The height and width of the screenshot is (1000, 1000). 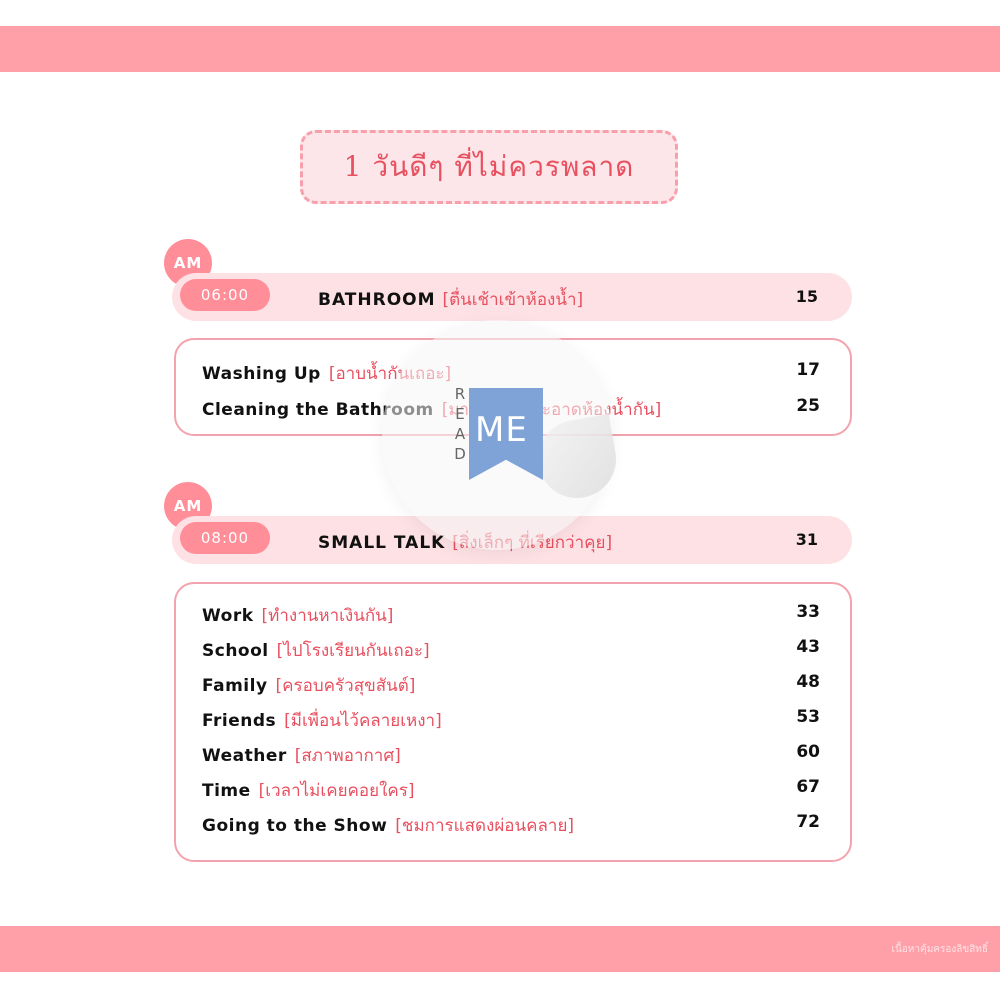 I want to click on toc-item-title-en: Going to the Show, so click(x=295, y=826).